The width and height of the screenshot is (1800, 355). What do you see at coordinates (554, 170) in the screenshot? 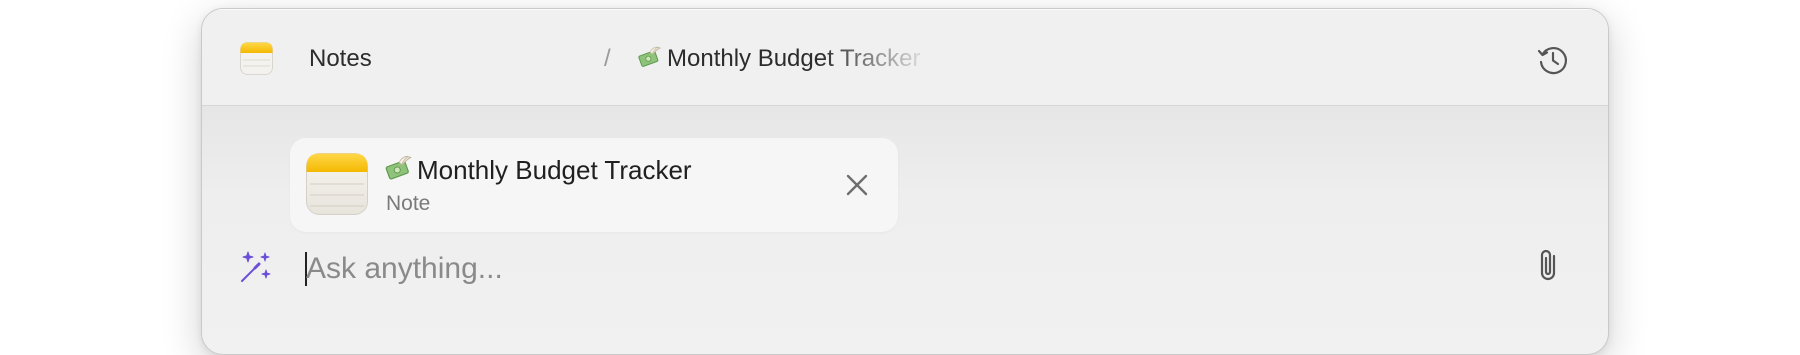
I see `chip-title-label: Monthly Budget Tracker` at bounding box center [554, 170].